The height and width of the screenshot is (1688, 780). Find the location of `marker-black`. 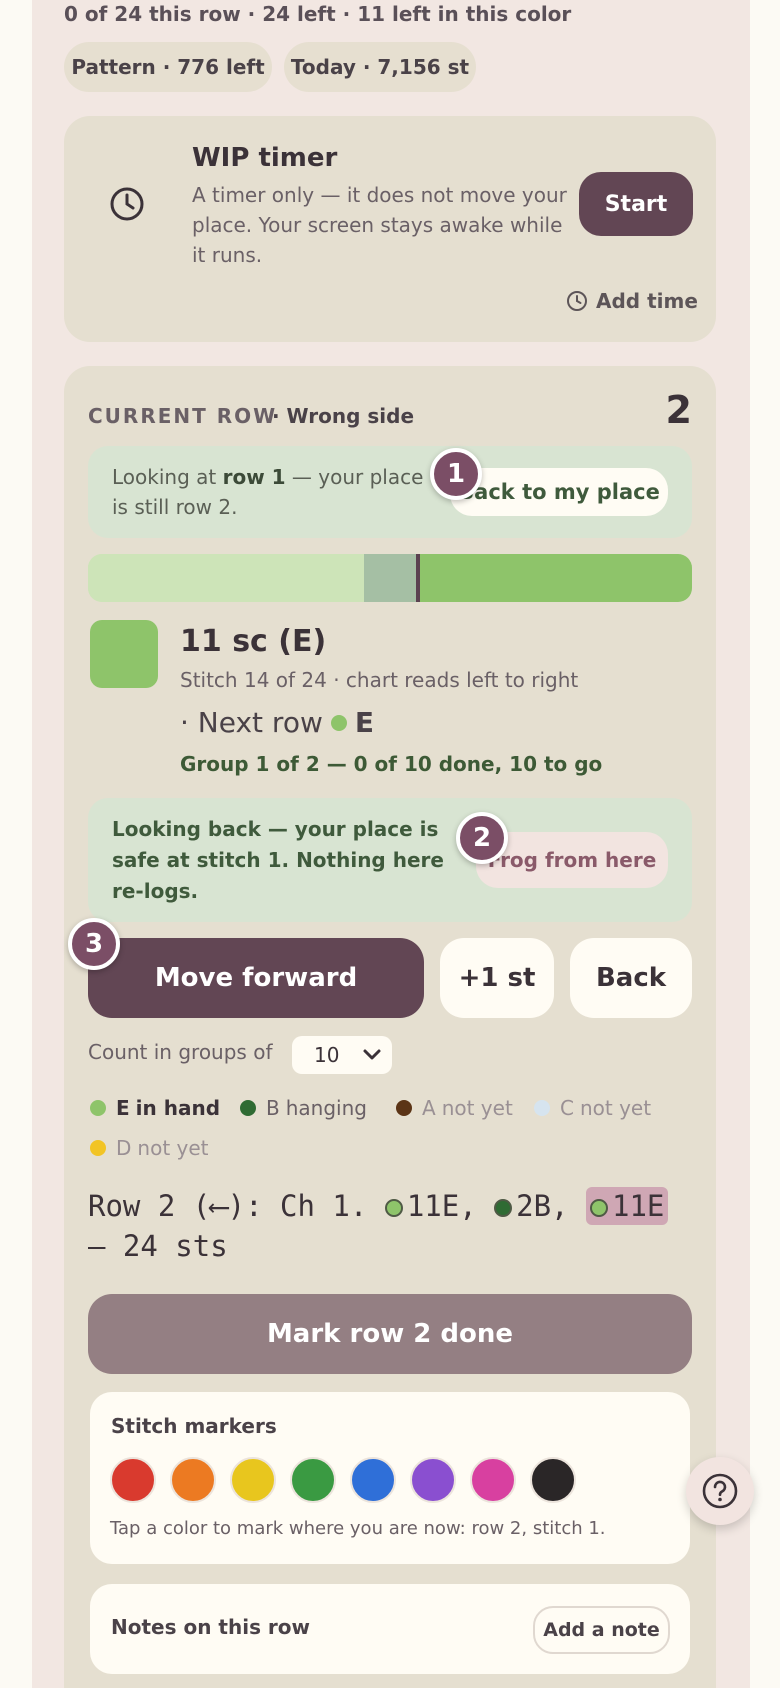

marker-black is located at coordinates (553, 1480).